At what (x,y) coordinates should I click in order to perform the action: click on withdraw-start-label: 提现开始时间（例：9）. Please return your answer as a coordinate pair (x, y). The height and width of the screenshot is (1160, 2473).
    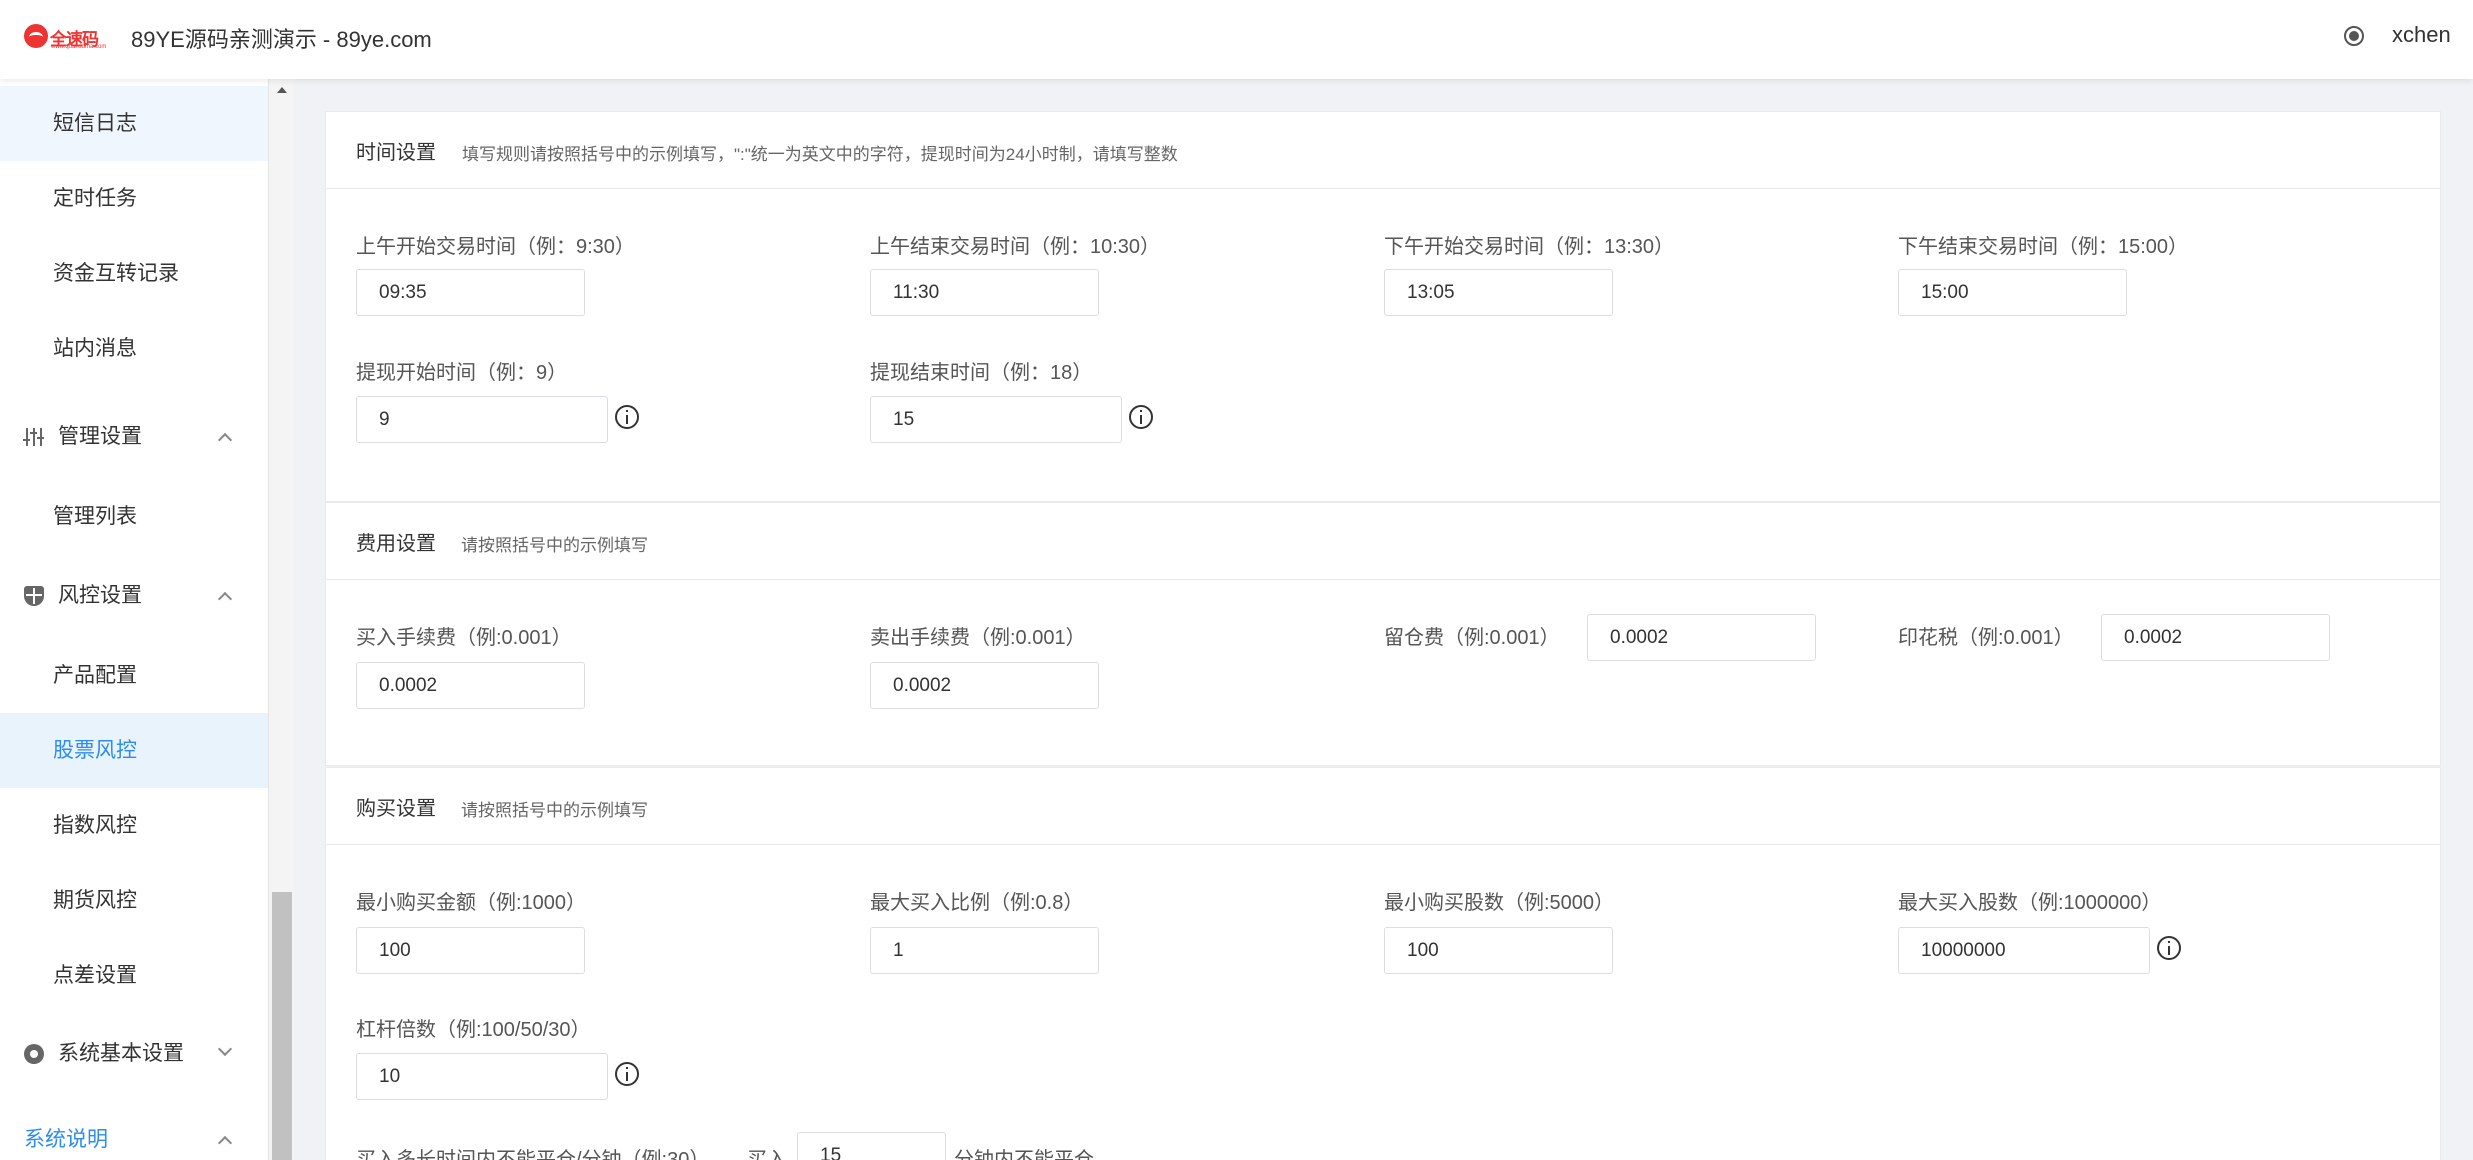
    Looking at the image, I should click on (462, 373).